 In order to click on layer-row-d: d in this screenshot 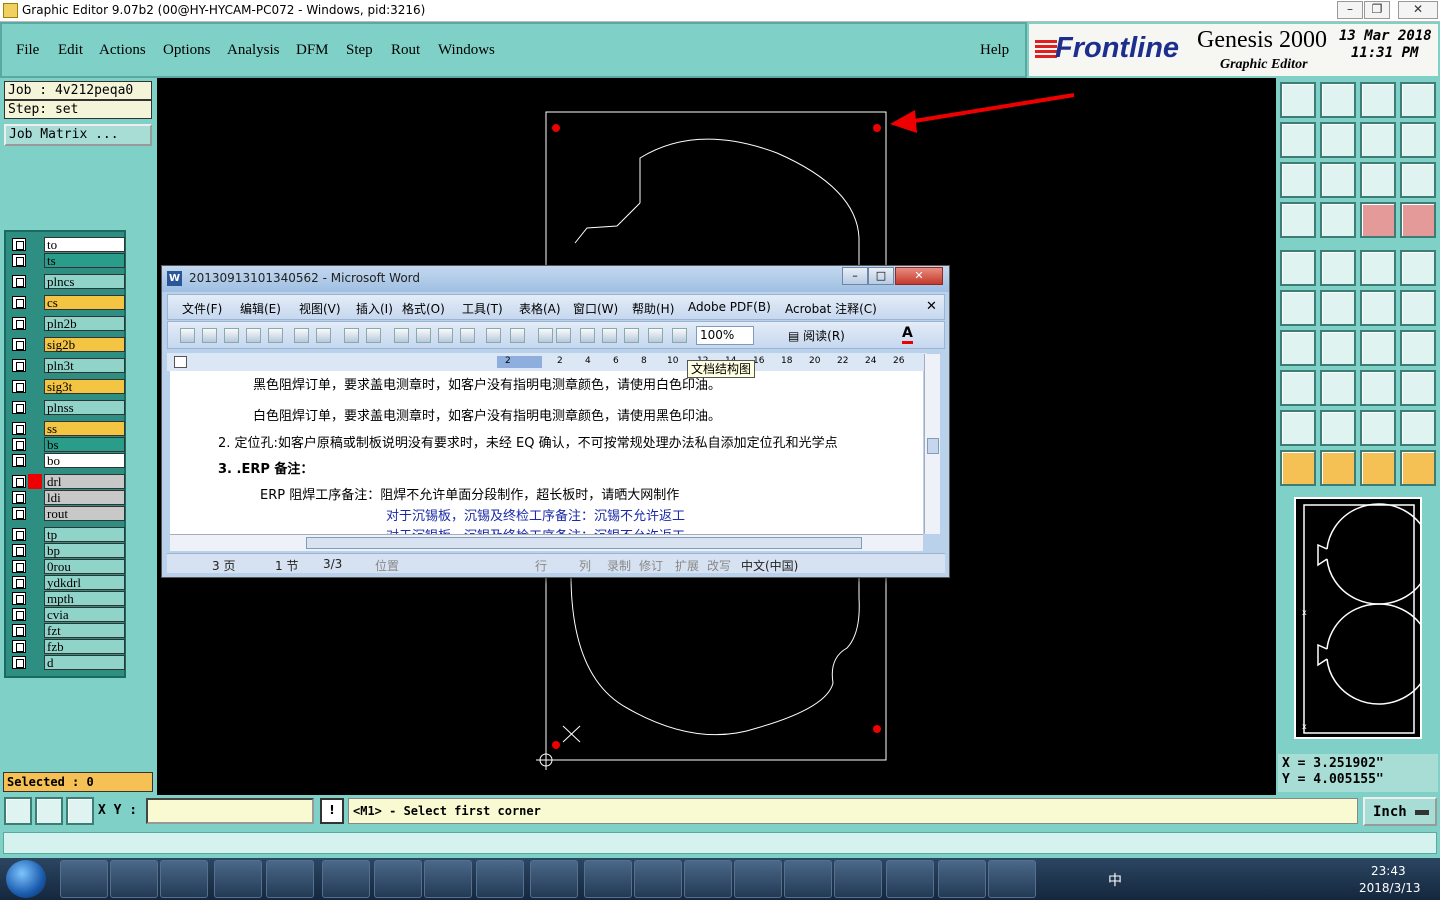, I will do `click(67, 662)`.